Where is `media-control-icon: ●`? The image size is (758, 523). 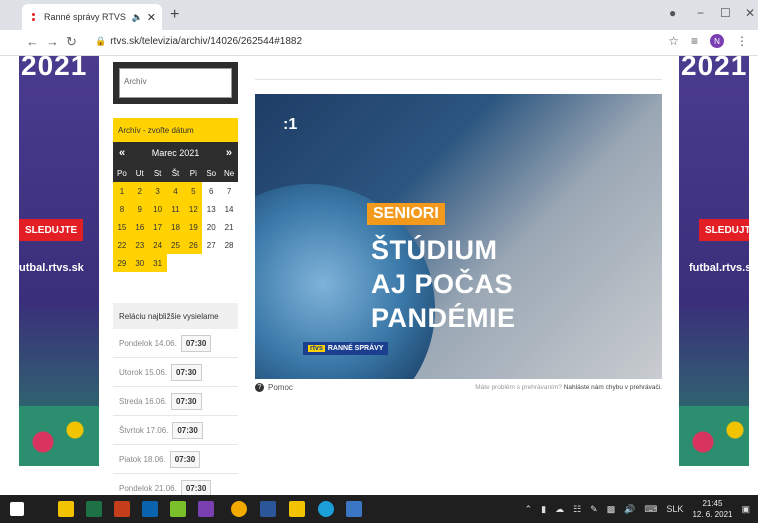
media-control-icon: ● is located at coordinates (672, 13).